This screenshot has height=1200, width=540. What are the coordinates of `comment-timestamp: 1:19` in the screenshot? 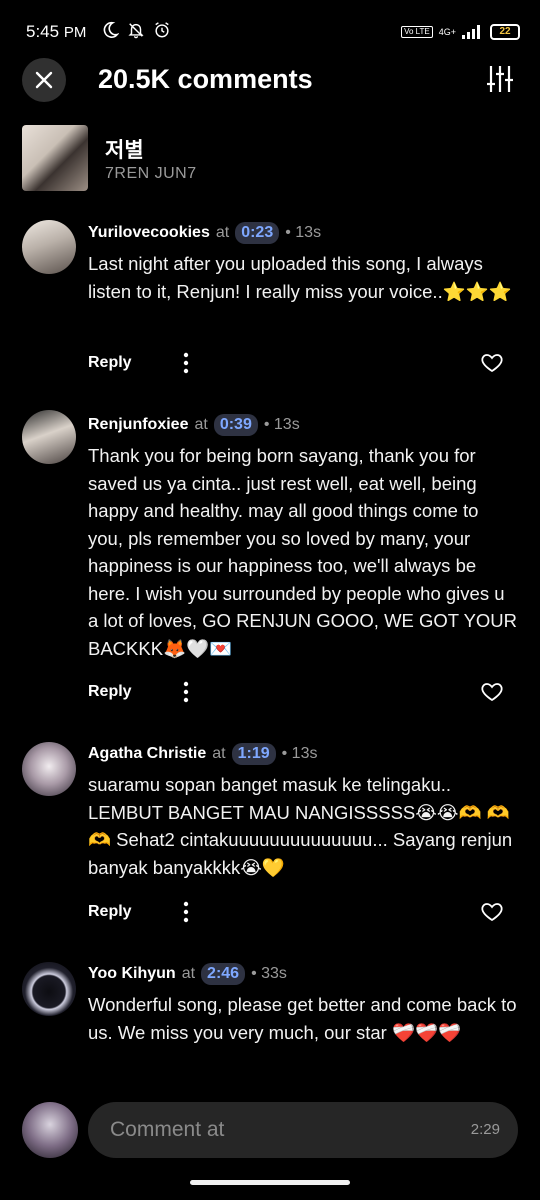 It's located at (253, 754).